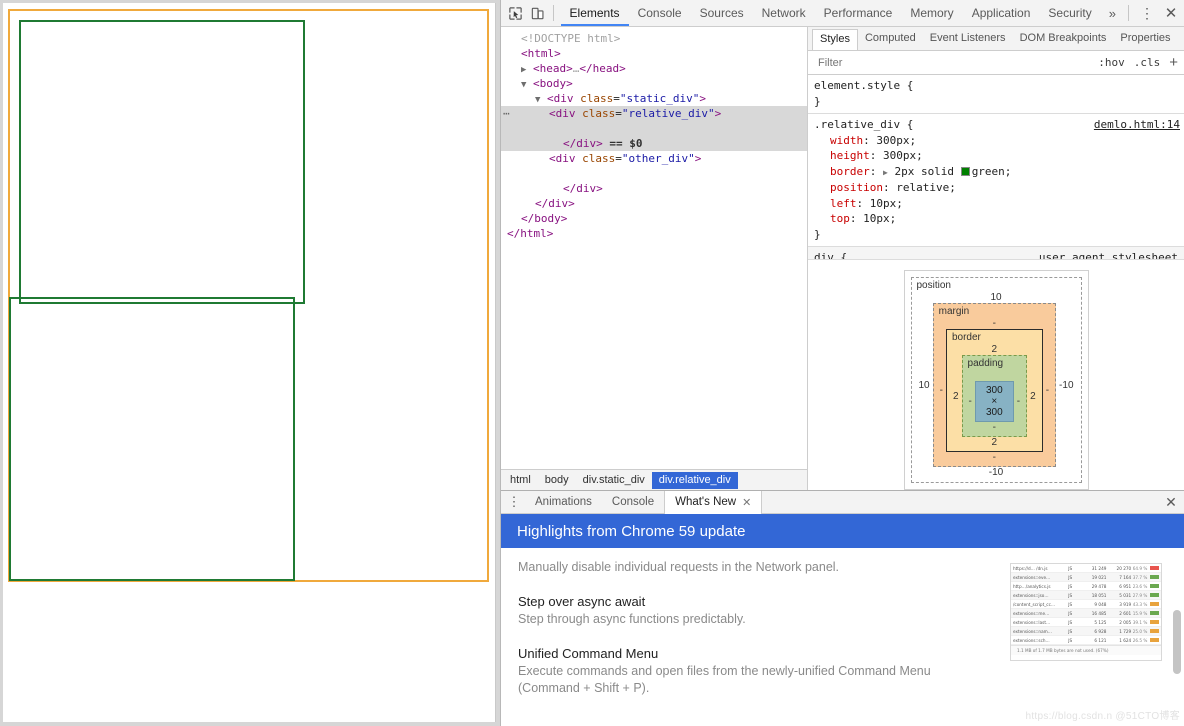 This screenshot has width=1184, height=726. Describe the element at coordinates (654, 83) in the screenshot. I see `dom-node-line: ▼ <body>` at that location.